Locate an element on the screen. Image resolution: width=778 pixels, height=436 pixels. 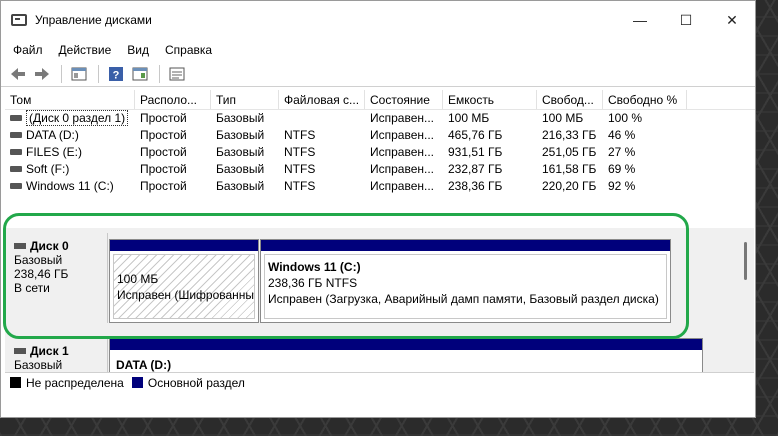
help-icon: ? is located at coordinates (116, 74).